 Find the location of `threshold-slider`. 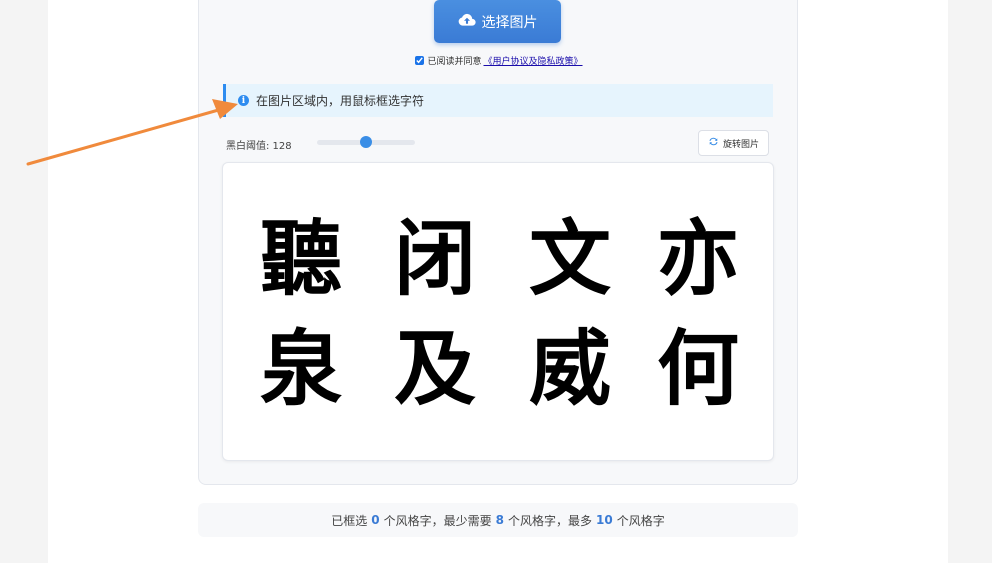

threshold-slider is located at coordinates (366, 142).